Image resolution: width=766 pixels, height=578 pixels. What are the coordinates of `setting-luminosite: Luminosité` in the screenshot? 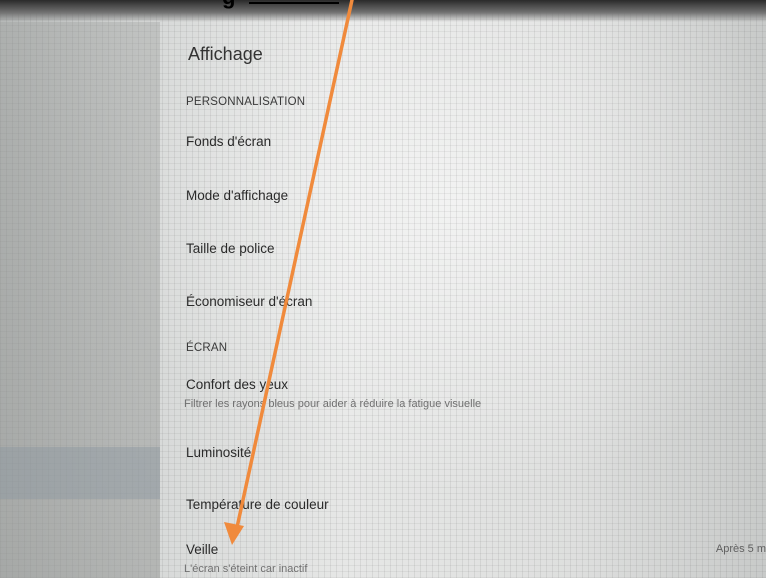 It's located at (218, 452).